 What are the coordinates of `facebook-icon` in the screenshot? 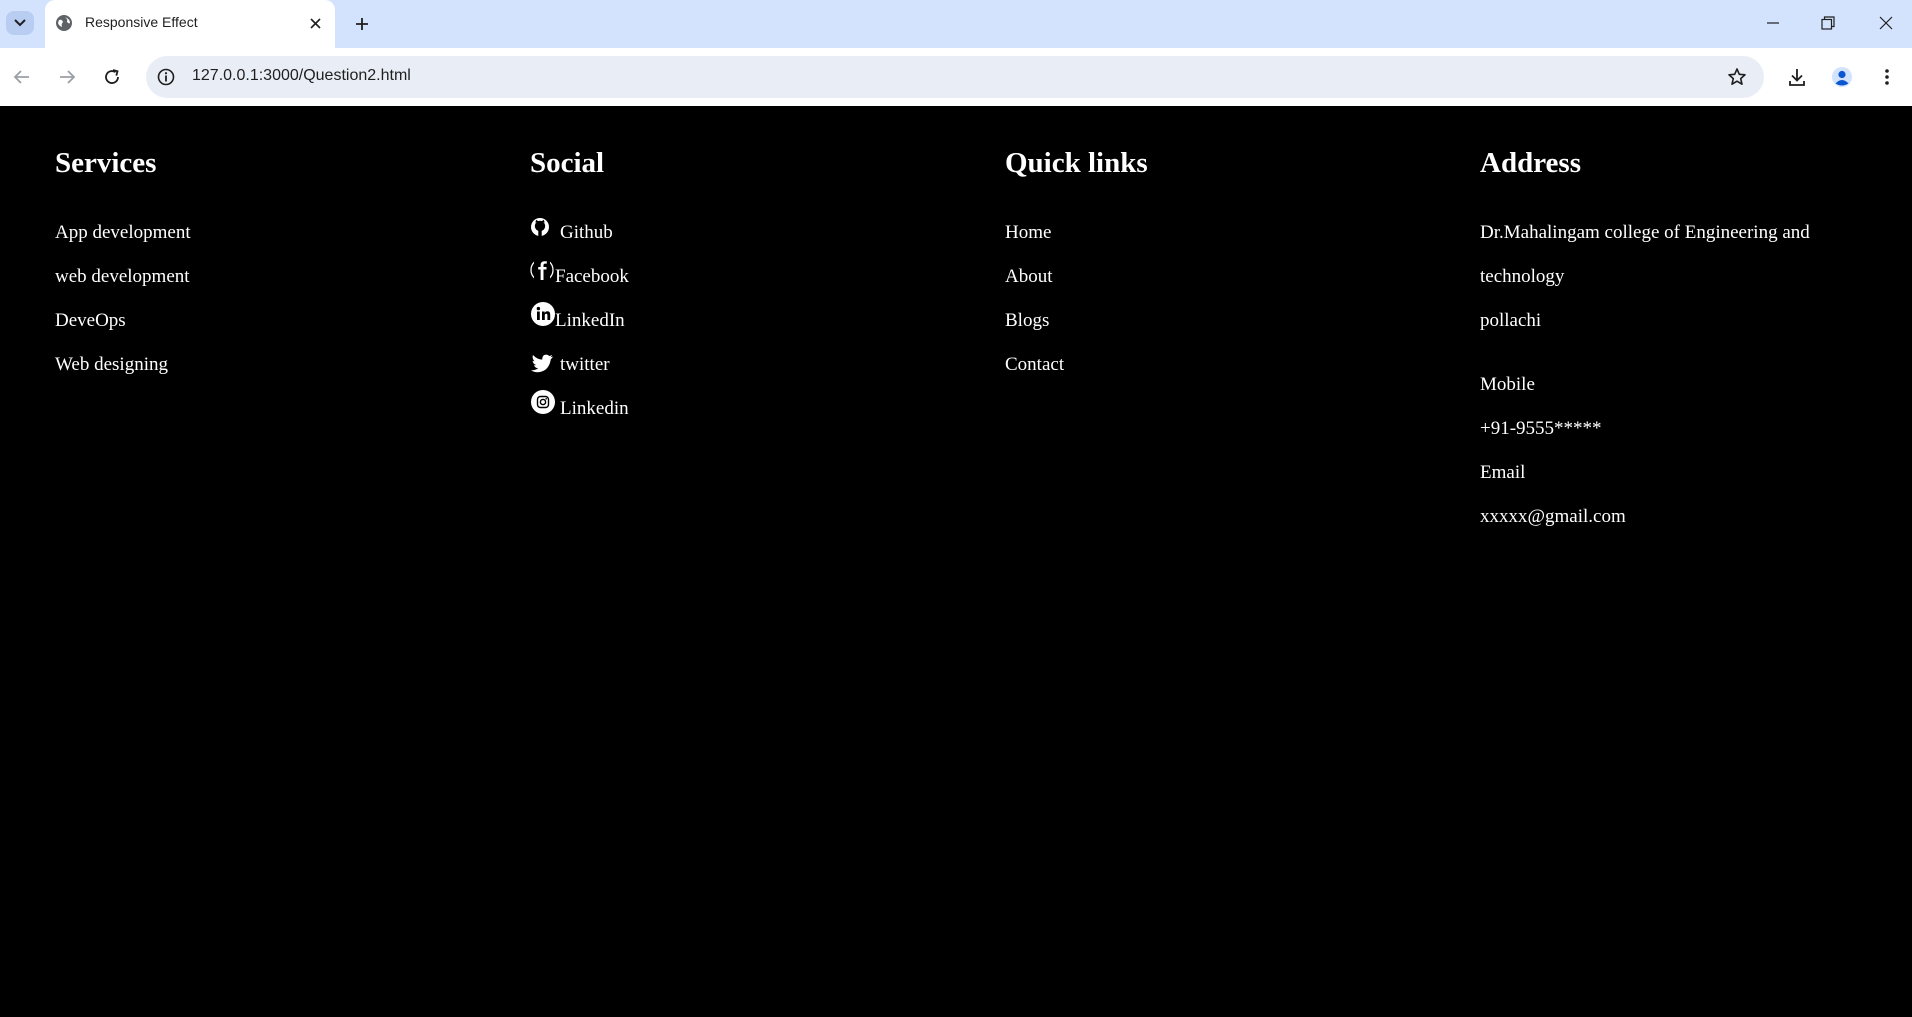 It's located at (542, 270).